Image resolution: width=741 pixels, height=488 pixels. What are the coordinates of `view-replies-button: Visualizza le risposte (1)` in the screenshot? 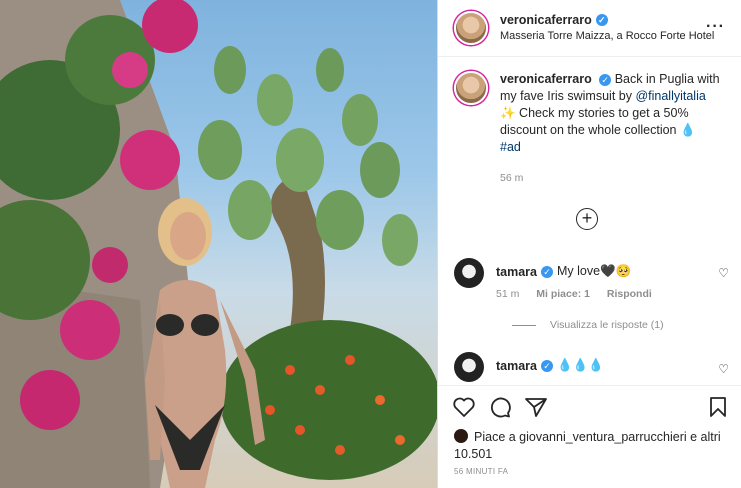 It's located at (588, 325).